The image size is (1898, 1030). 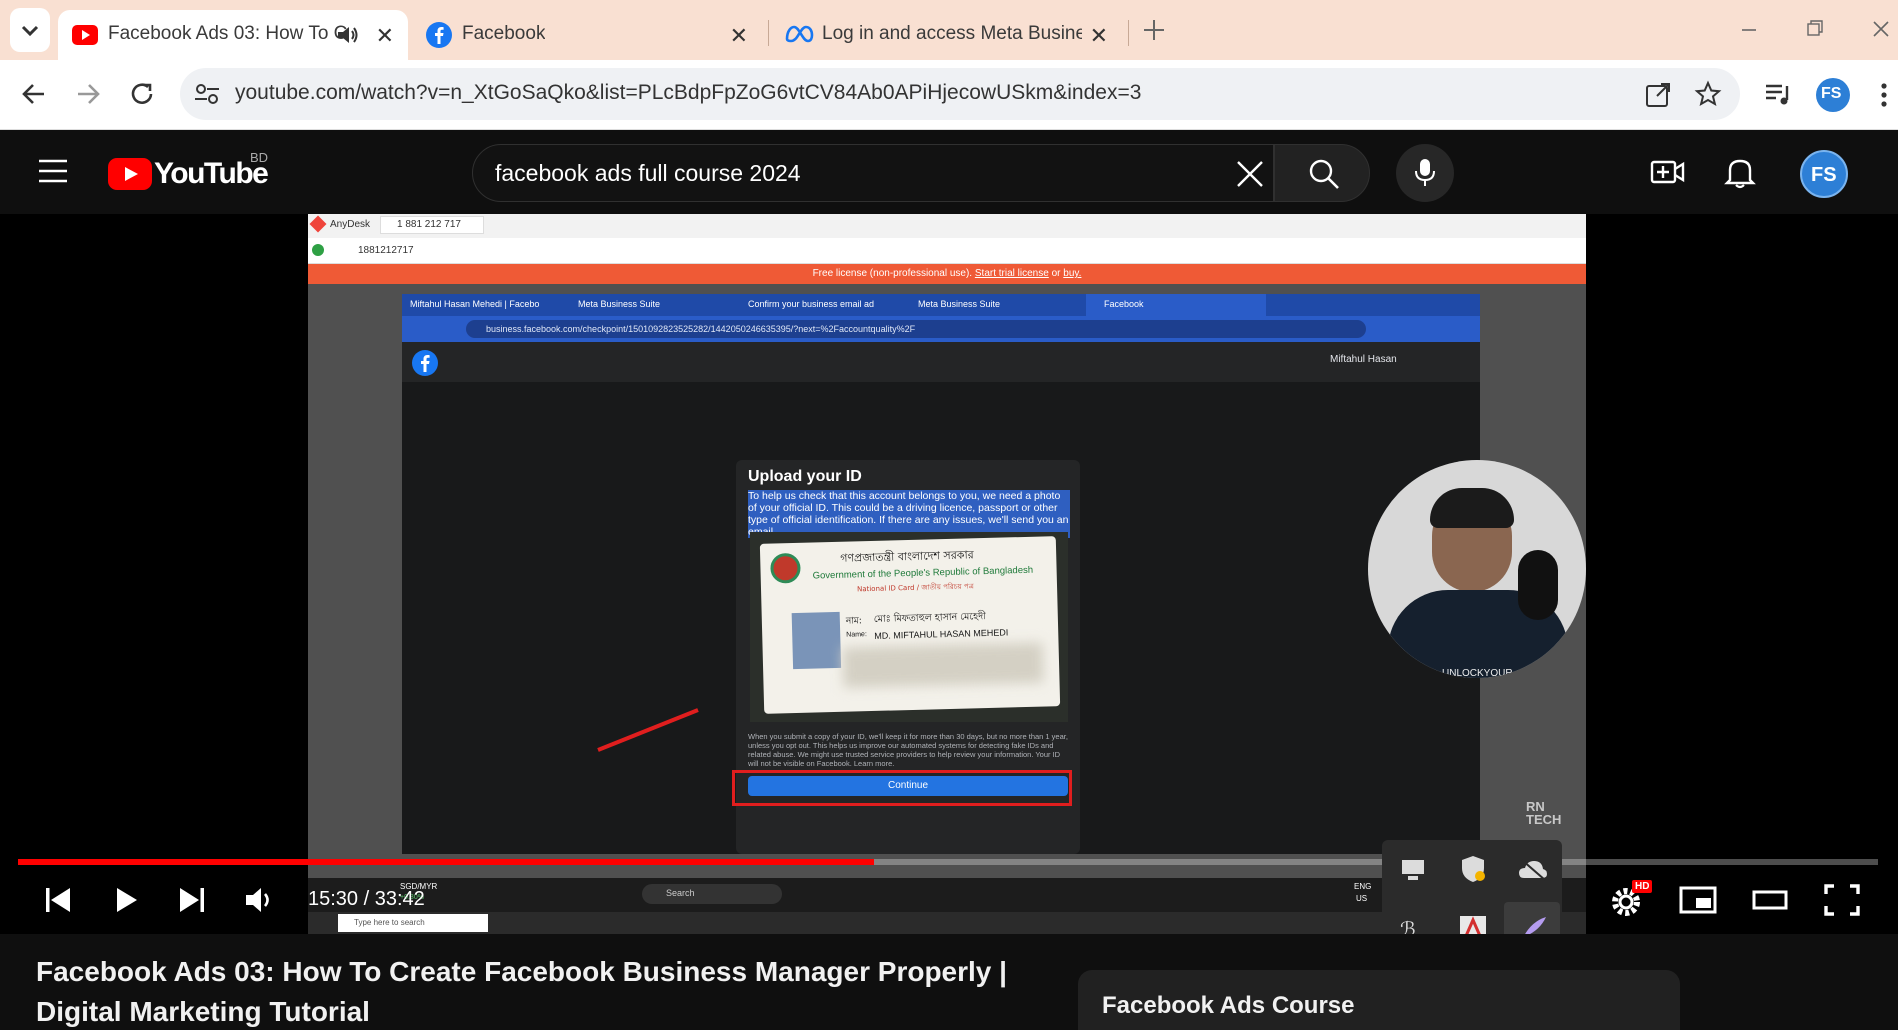 What do you see at coordinates (1538, 585) in the screenshot?
I see `microphone` at bounding box center [1538, 585].